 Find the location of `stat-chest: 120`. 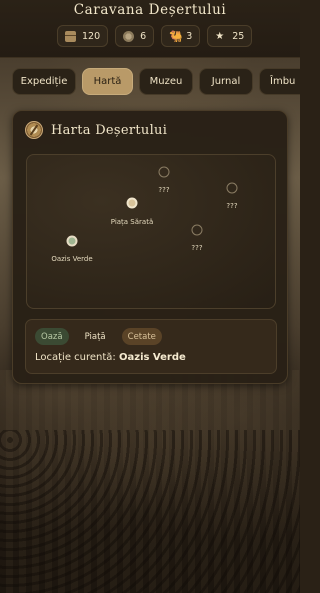

stat-chest: 120 is located at coordinates (83, 36).